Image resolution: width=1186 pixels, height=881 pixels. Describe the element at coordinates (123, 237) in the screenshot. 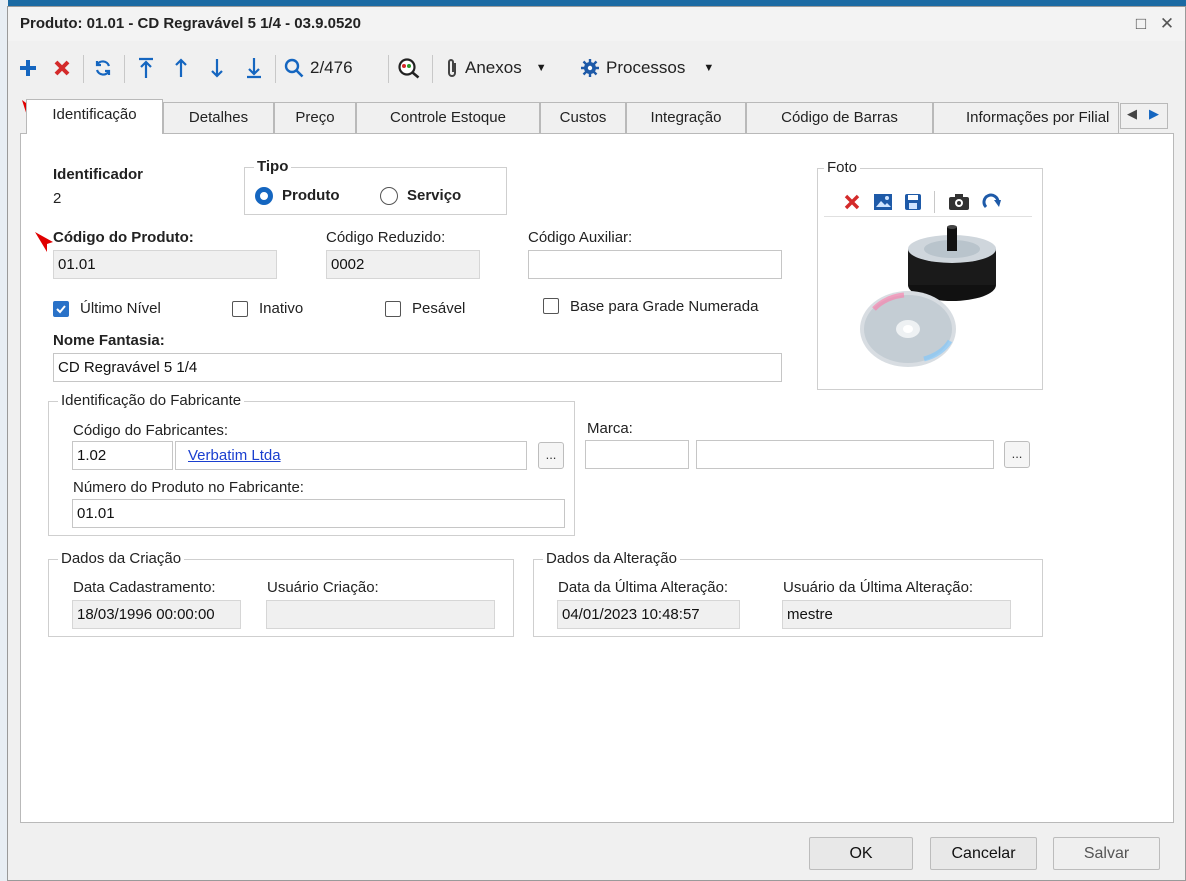

I see `codigo-produto-label: Código do Produto:` at that location.